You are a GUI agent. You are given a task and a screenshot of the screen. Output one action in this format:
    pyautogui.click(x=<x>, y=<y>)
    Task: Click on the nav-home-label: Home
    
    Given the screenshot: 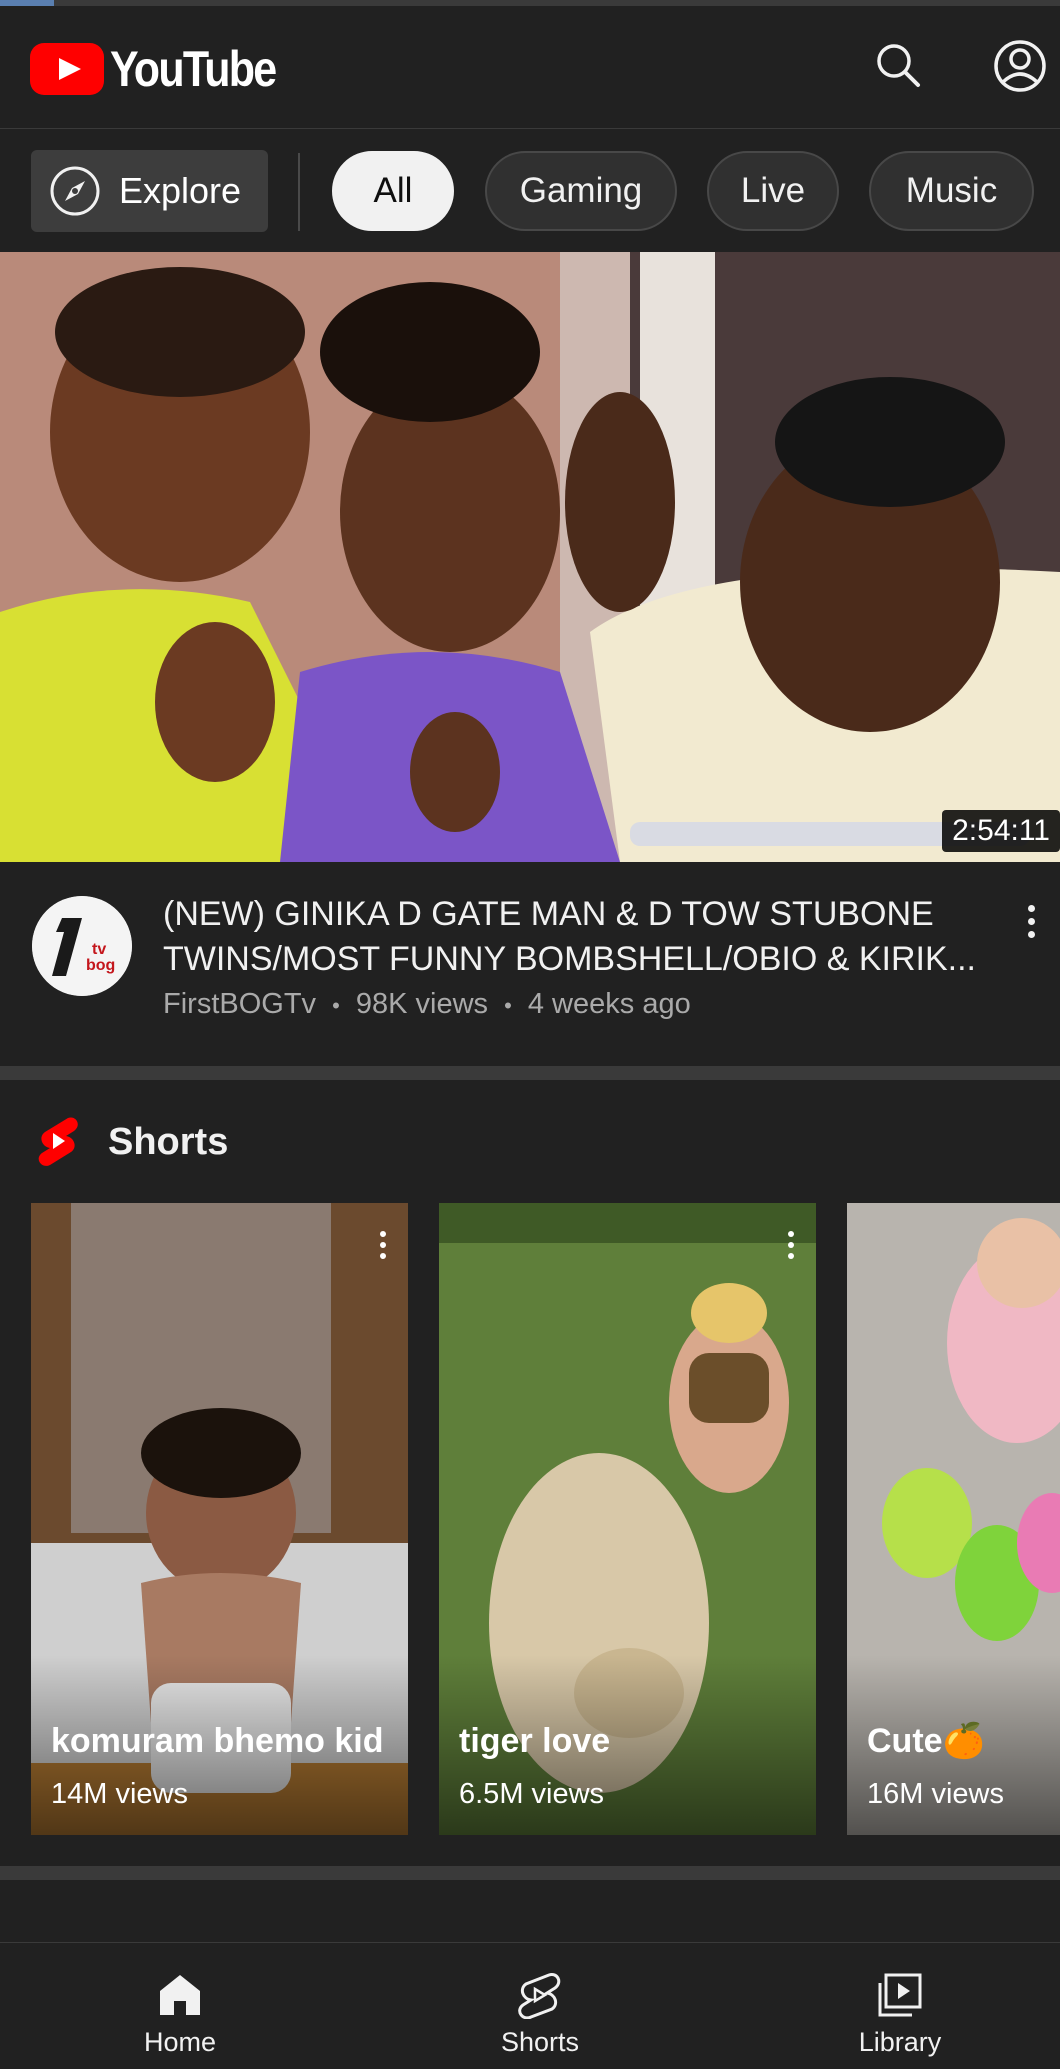 What is the action you would take?
    pyautogui.click(x=180, y=2042)
    